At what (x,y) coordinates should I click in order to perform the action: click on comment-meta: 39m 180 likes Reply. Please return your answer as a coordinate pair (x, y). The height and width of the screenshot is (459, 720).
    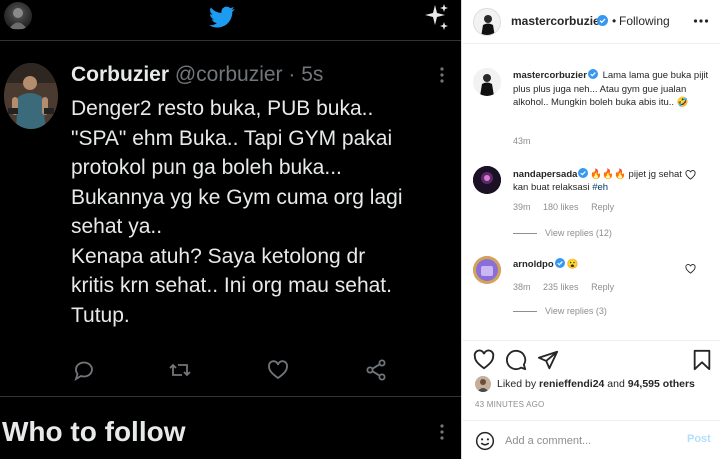
    Looking at the image, I should click on (568, 207).